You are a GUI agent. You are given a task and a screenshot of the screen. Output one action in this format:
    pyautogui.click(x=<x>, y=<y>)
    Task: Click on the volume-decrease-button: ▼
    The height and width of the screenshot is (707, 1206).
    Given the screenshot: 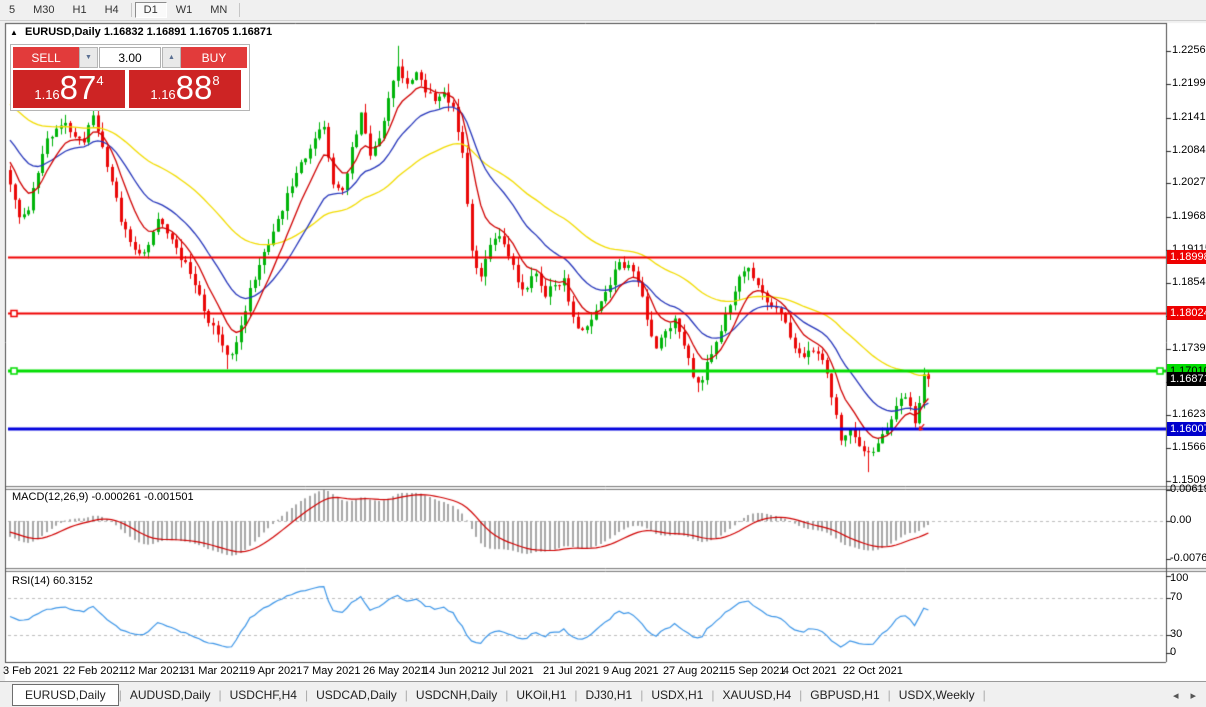 What is the action you would take?
    pyautogui.click(x=88, y=57)
    